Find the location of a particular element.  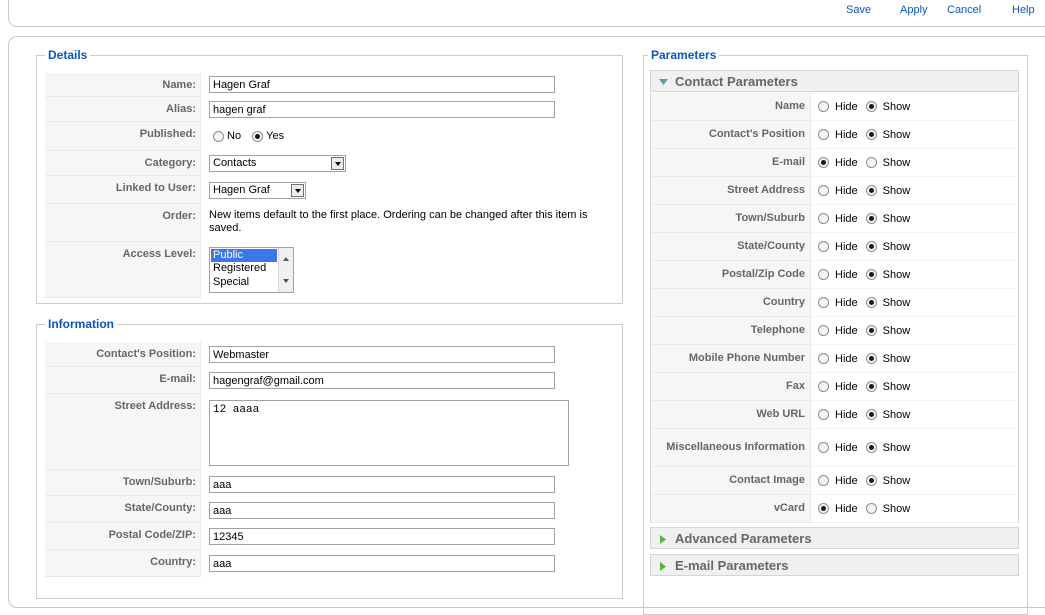

published-yes-radio is located at coordinates (258, 136).